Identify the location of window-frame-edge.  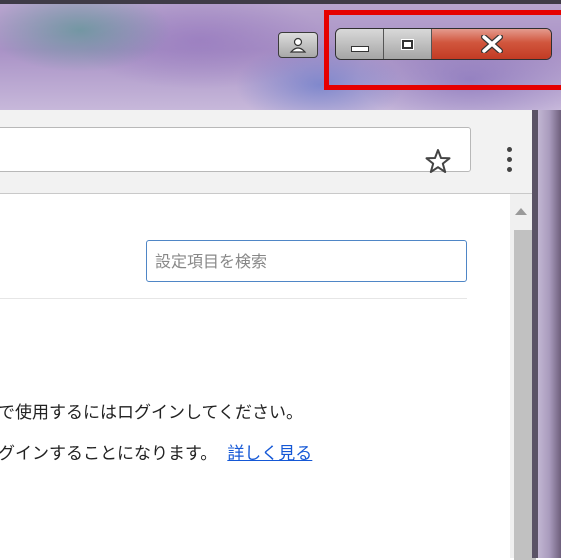
(535, 334).